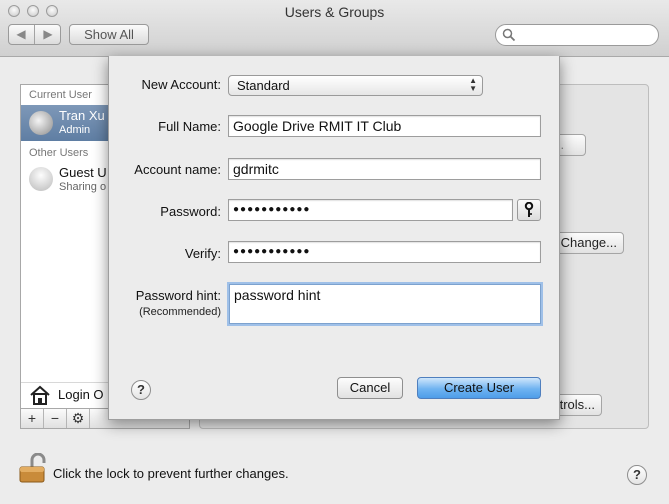  I want to click on account-name-field: gdrmitc, so click(384, 169).